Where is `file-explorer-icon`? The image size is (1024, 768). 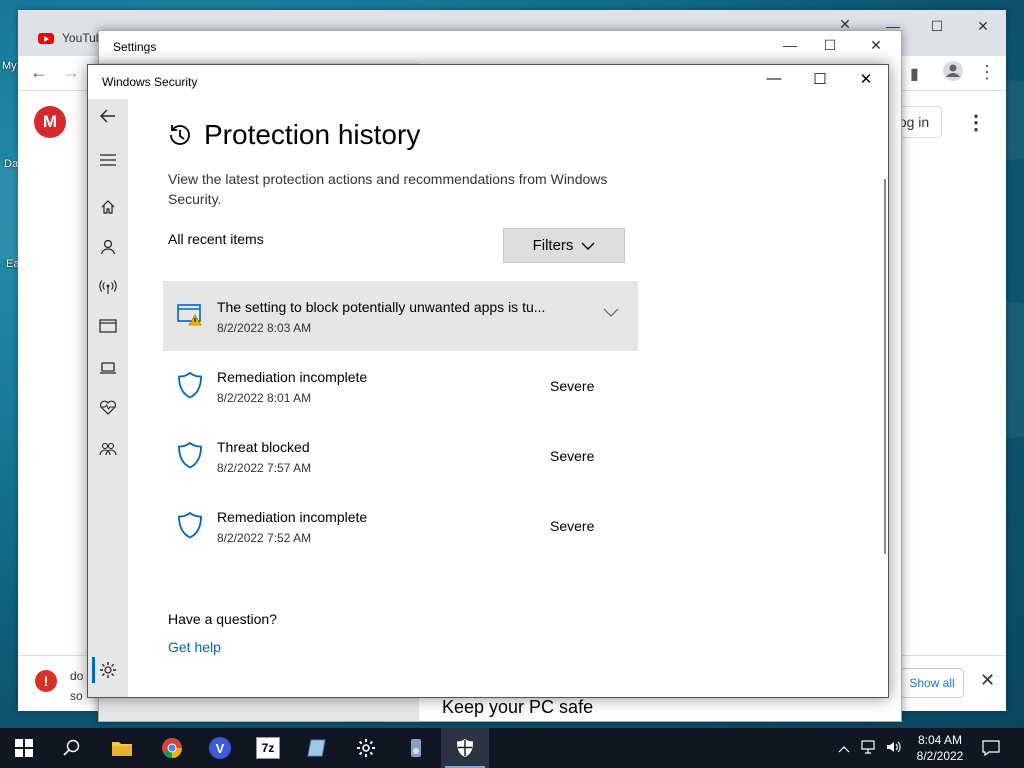
file-explorer-icon is located at coordinates (122, 748).